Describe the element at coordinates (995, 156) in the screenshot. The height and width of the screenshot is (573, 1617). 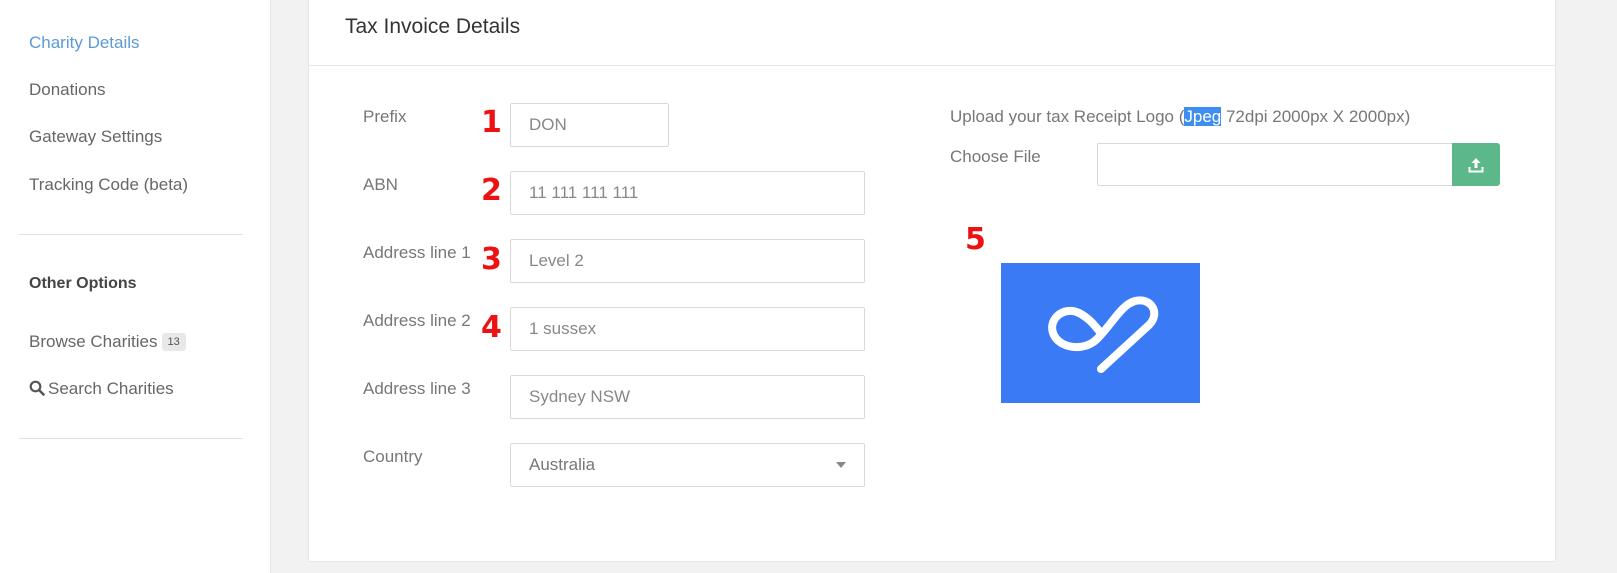
I see `choose-file-label: Choose File` at that location.